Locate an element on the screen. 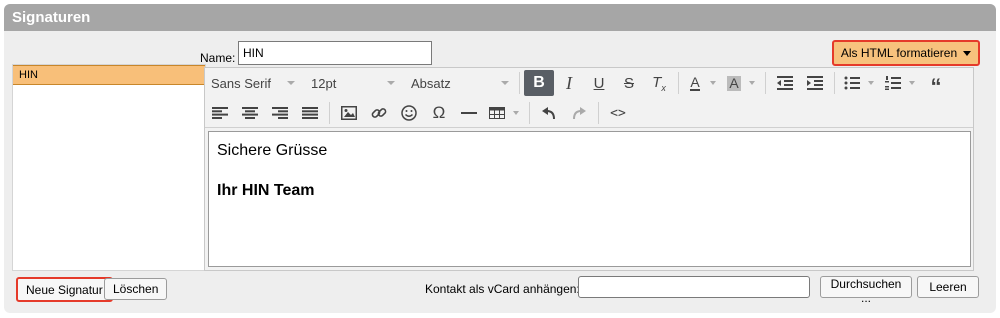 The height and width of the screenshot is (318, 1000). clear-format-button: Tx is located at coordinates (659, 83).